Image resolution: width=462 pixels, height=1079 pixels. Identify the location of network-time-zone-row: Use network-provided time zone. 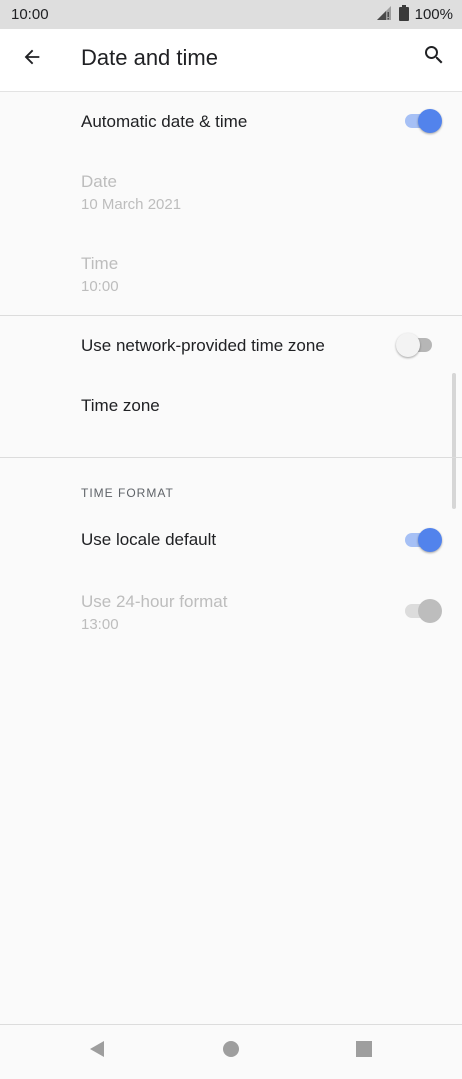
(231, 346).